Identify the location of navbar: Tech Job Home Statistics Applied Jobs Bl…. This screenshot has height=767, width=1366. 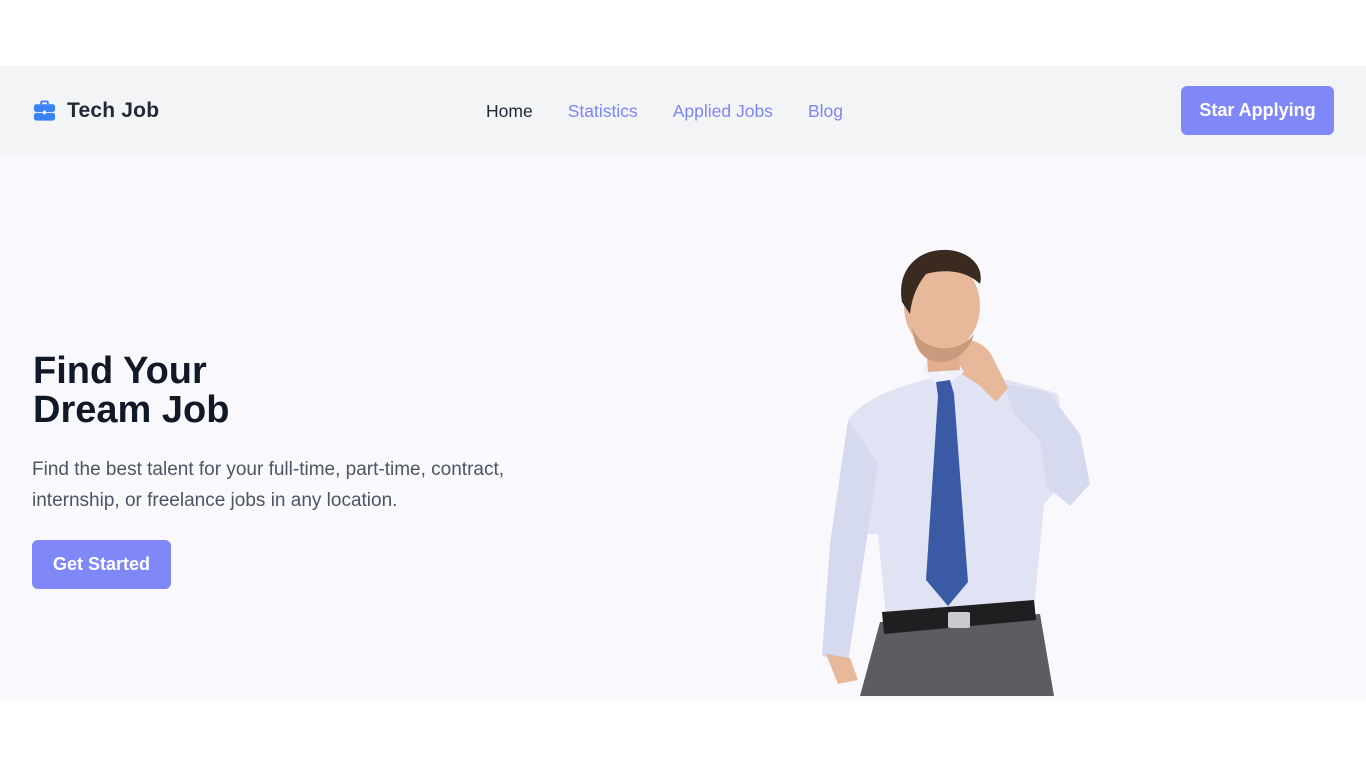
(683, 111).